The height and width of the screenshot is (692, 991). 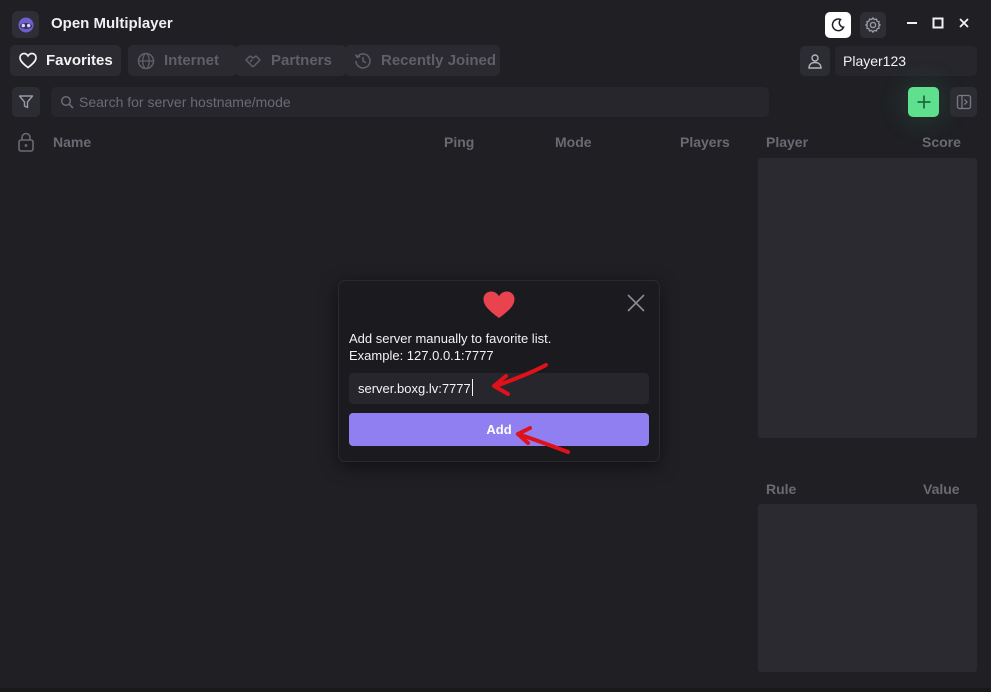 I want to click on history-icon, so click(x=363, y=61).